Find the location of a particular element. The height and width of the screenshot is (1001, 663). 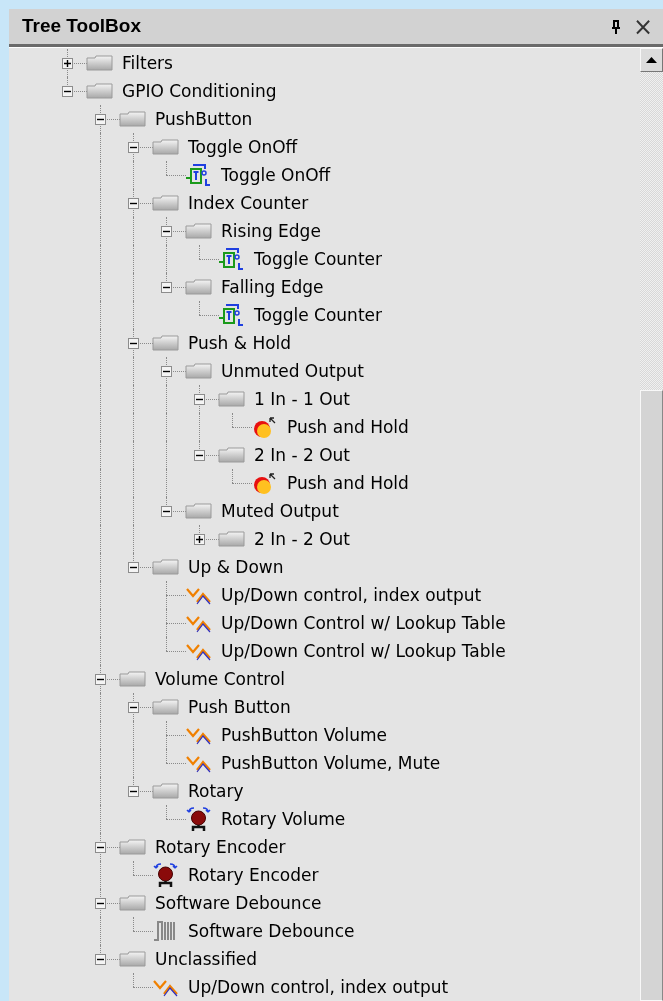

scroll-thumb is located at coordinates (651, 695).